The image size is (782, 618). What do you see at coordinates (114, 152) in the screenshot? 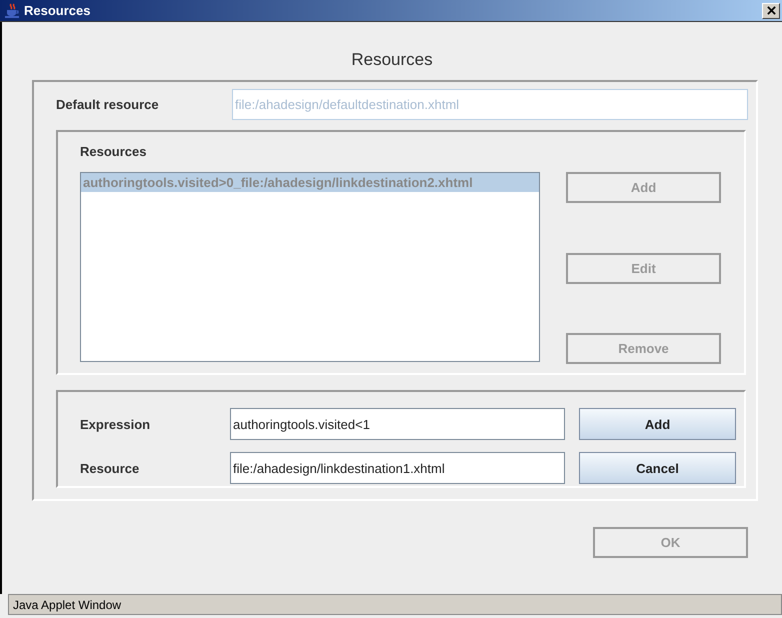
I see `section-label: Resources` at bounding box center [114, 152].